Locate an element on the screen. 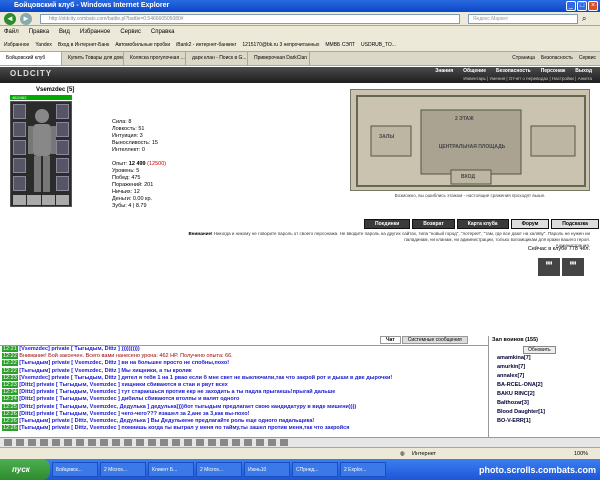  toolbar-menu: Безопасность is located at coordinates (557, 58).